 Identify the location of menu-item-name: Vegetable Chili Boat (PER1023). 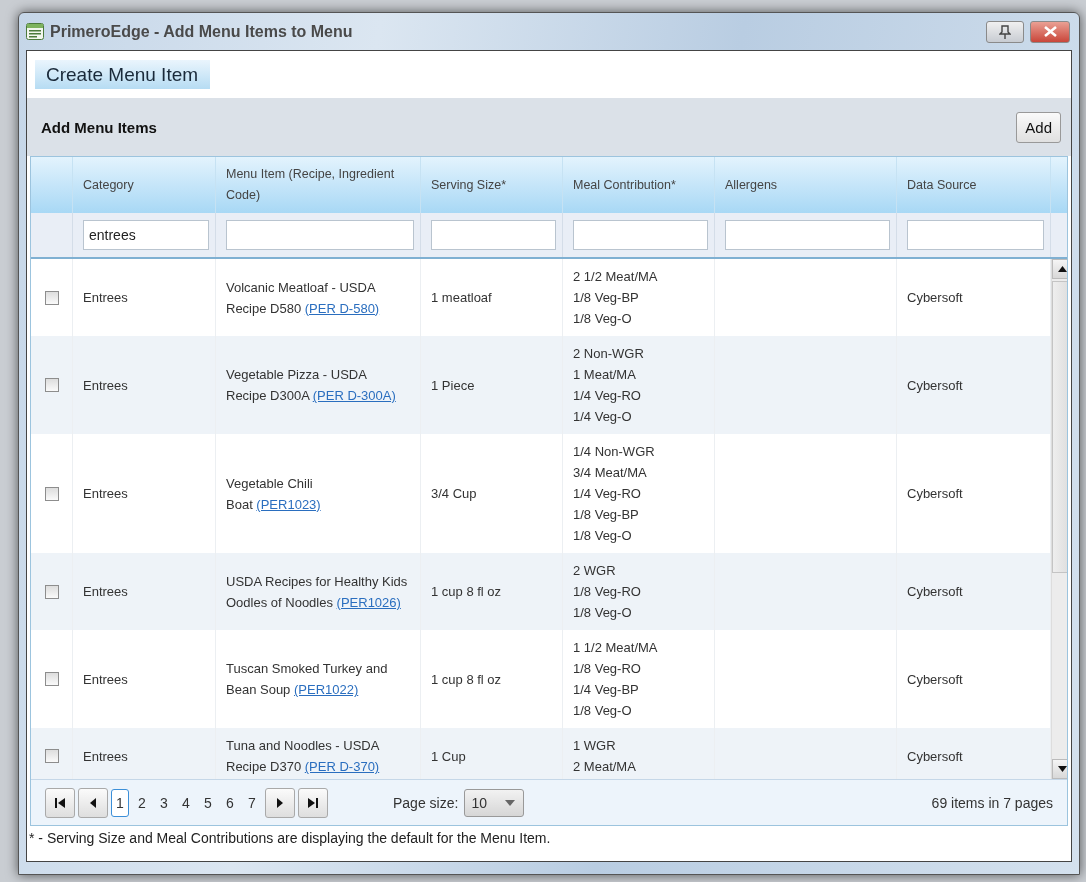
(274, 494).